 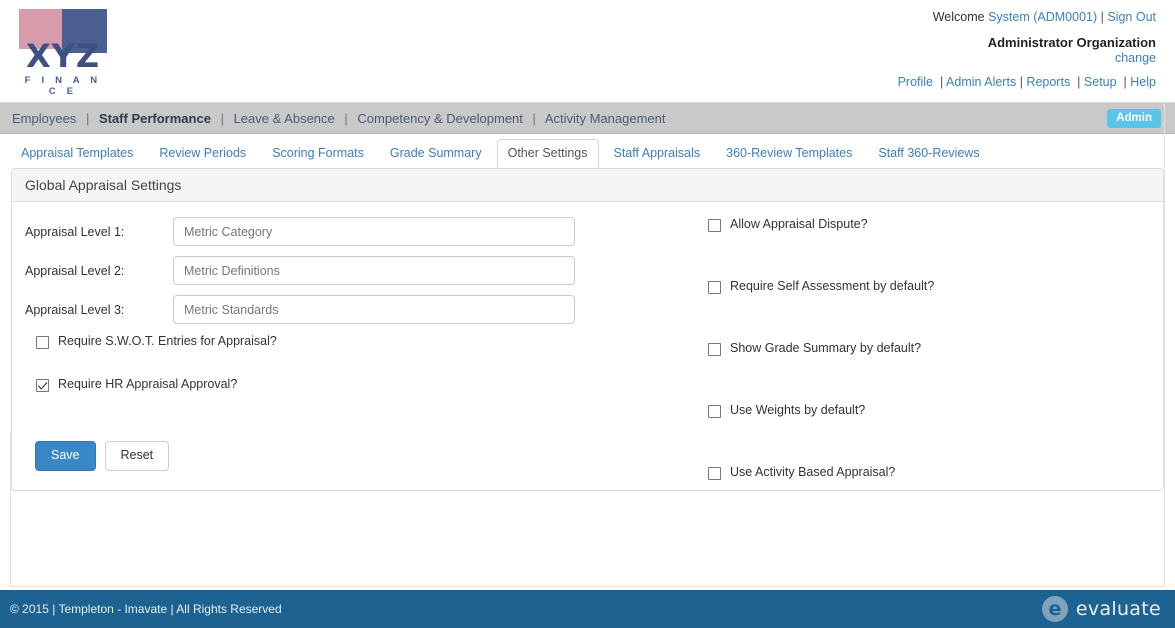 I want to click on tab-grade-summary: Grade Summary, so click(x=436, y=154).